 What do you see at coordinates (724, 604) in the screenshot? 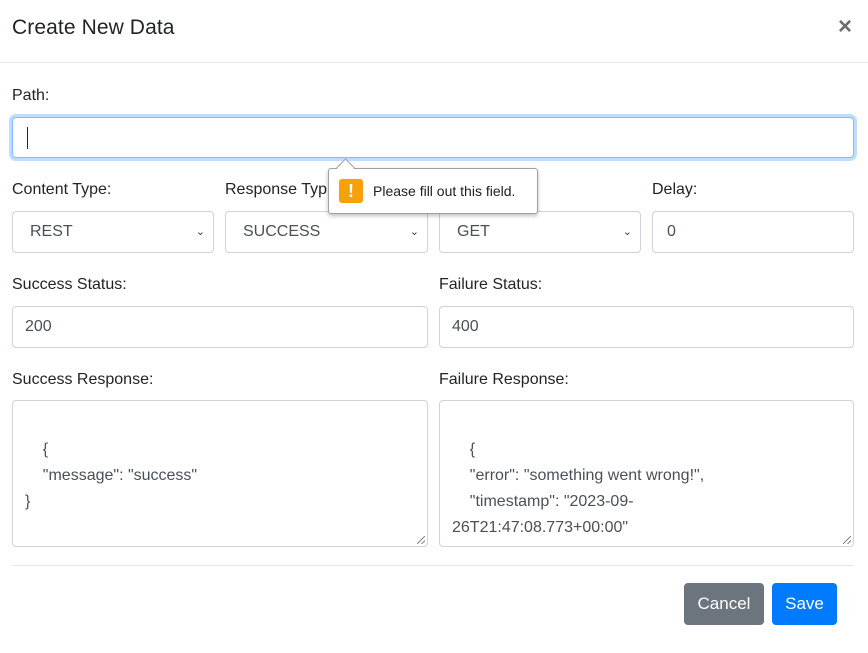
I see `cancel-button: Cancel` at bounding box center [724, 604].